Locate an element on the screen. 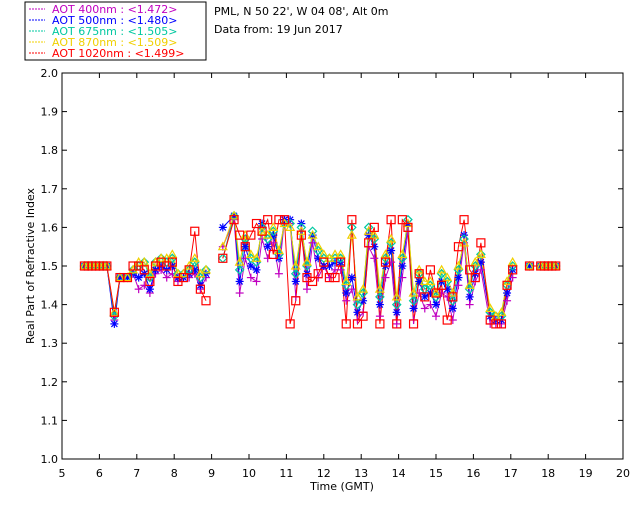 Image resolution: width=640 pixels, height=512 pixels. x-tick-label: 14 is located at coordinates (399, 473).